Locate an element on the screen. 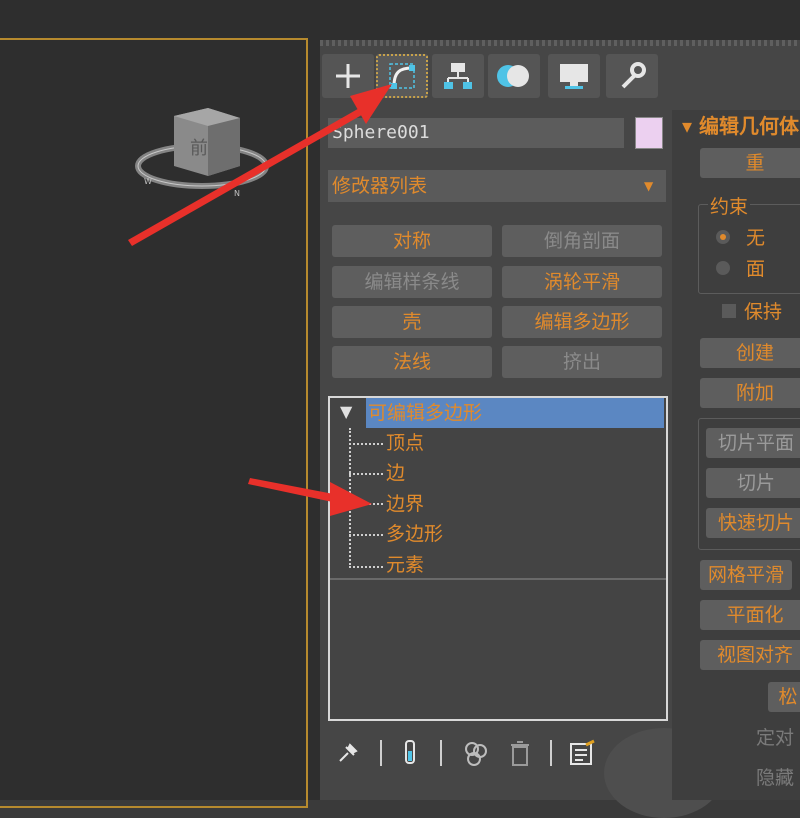 The height and width of the screenshot is (818, 800). svg-text: W is located at coordinates (148, 181).